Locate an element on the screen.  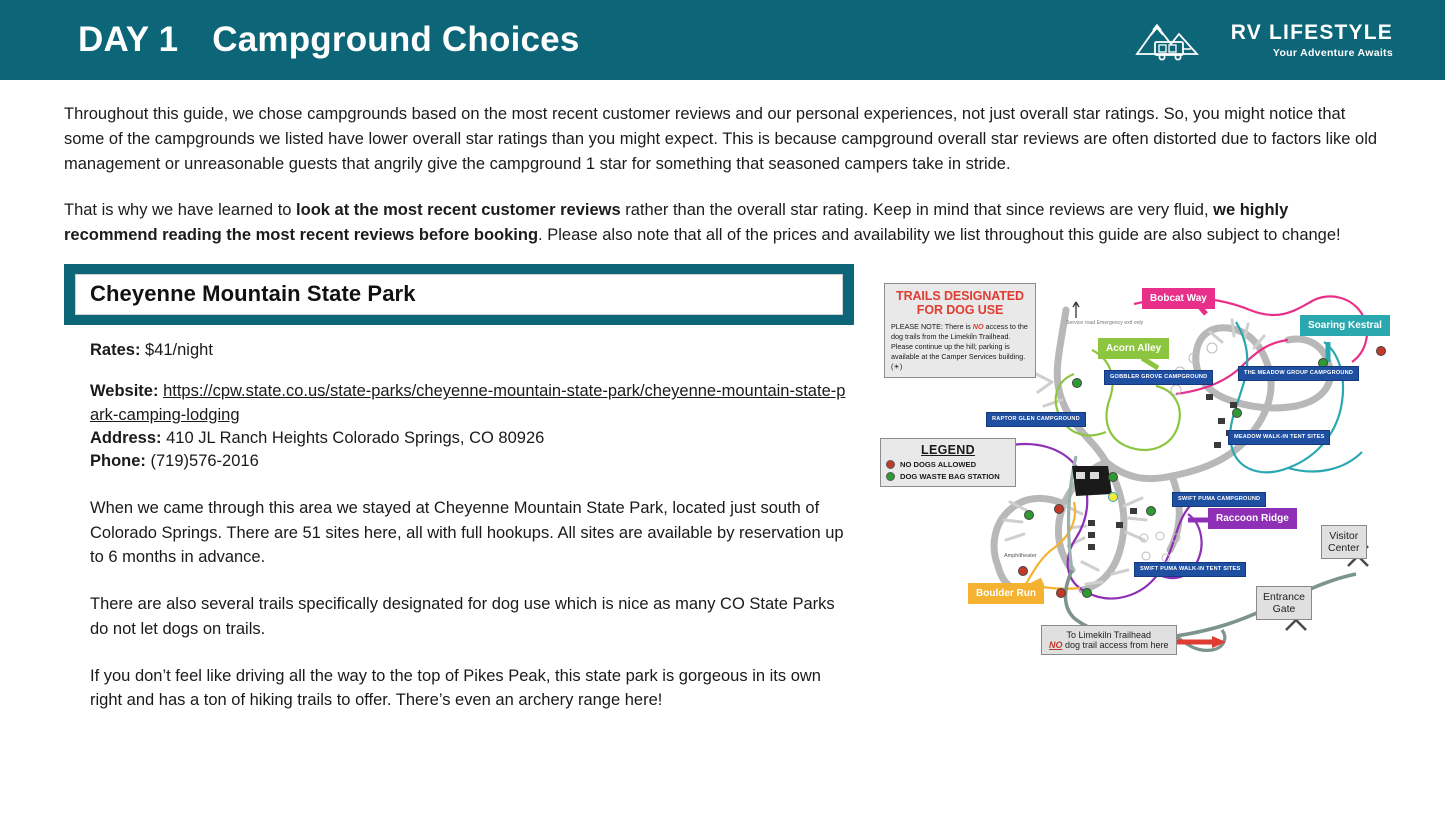
brand-logo: RV LIFESTYLE Your Adventure Awaits is located at coordinates (1264, 40).